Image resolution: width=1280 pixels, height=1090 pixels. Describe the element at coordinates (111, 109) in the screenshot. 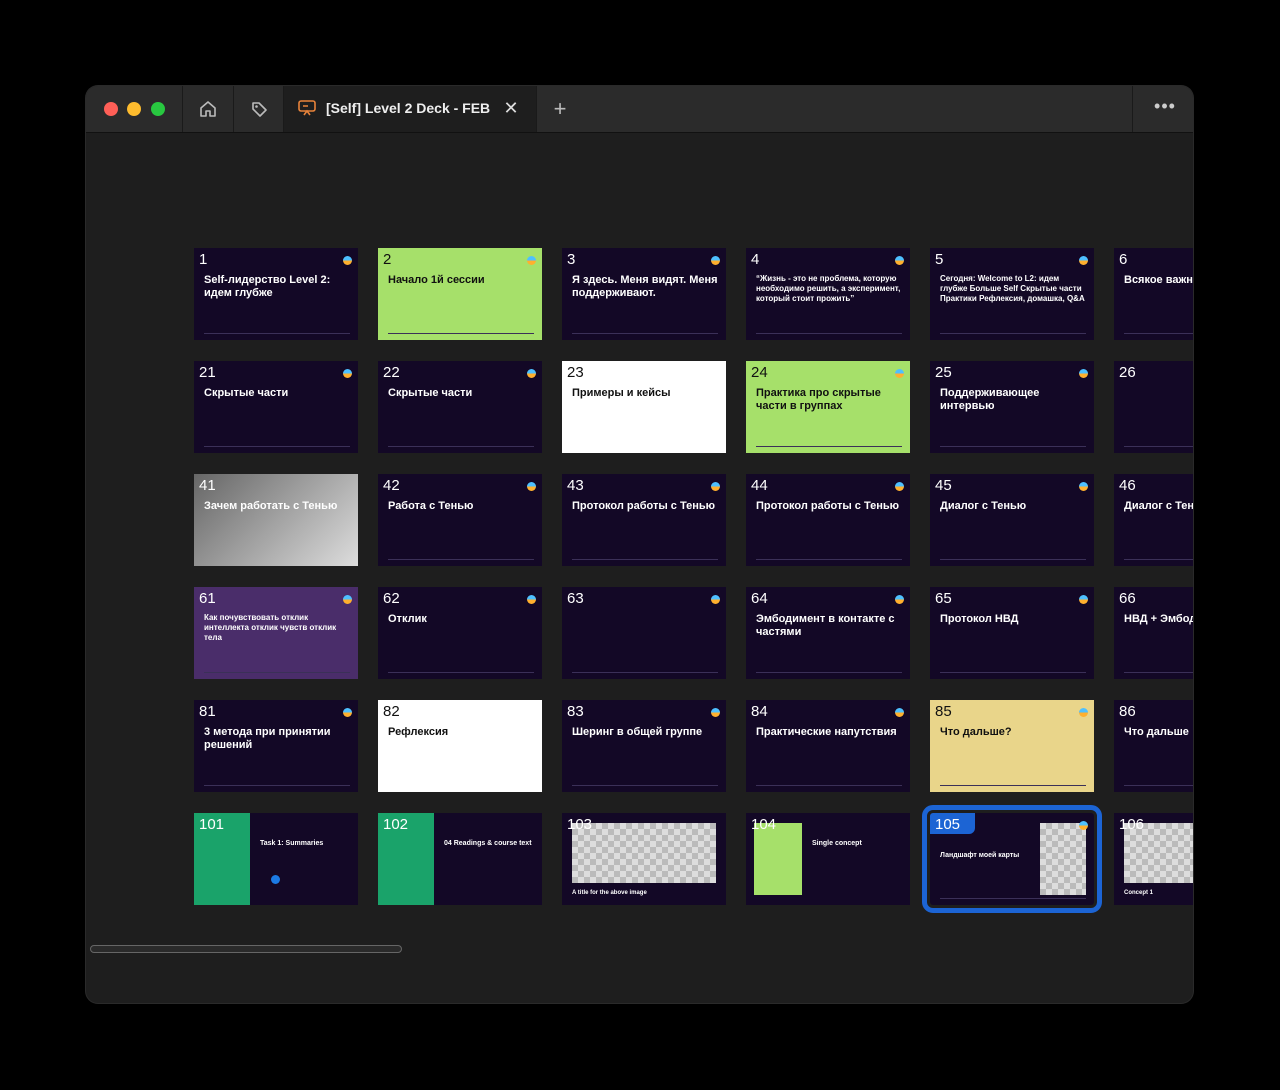

I see `close-window-button` at that location.